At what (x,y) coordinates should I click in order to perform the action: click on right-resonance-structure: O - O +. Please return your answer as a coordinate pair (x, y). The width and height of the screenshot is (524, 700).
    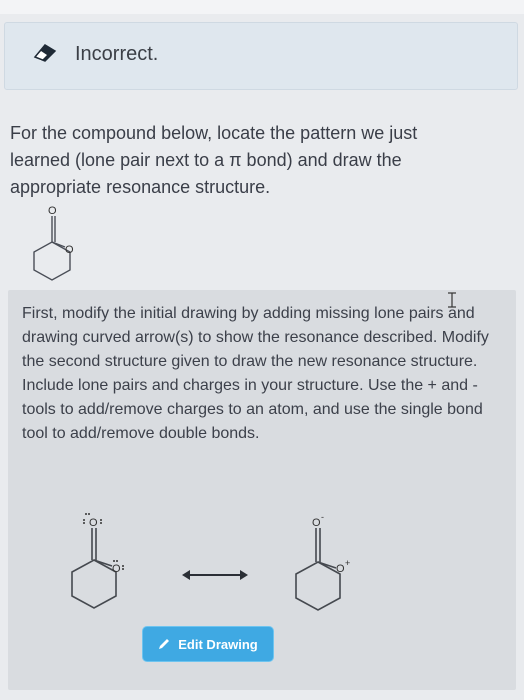
    Looking at the image, I should click on (323, 567).